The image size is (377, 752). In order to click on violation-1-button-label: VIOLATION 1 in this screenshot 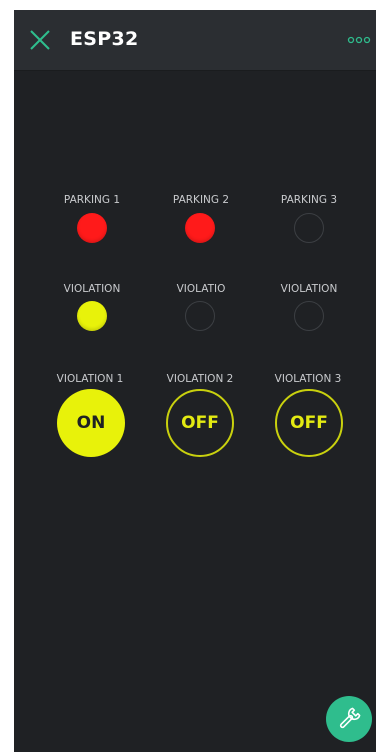, I will do `click(90, 379)`.